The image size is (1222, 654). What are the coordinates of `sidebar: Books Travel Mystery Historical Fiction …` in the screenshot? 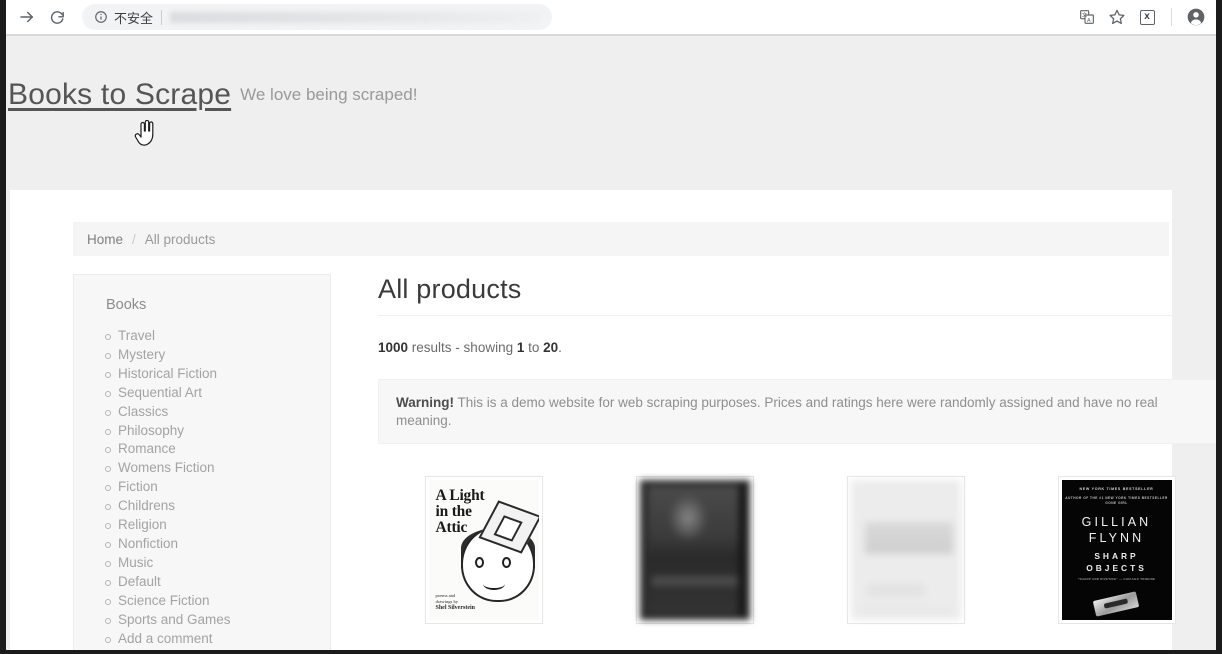 It's located at (202, 462).